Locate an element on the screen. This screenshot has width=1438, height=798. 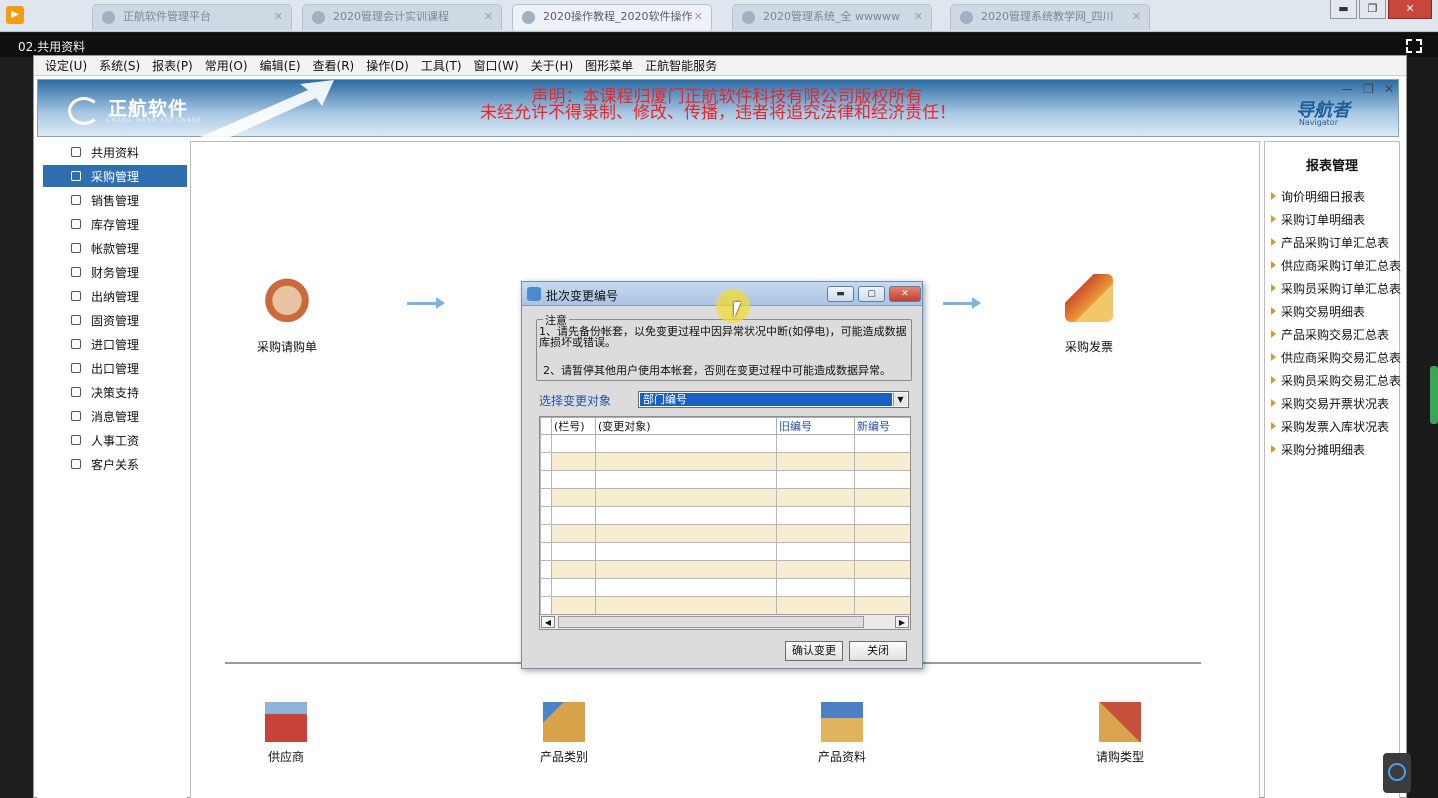
sidebar-item-import: 进口管理 is located at coordinates (115, 344).